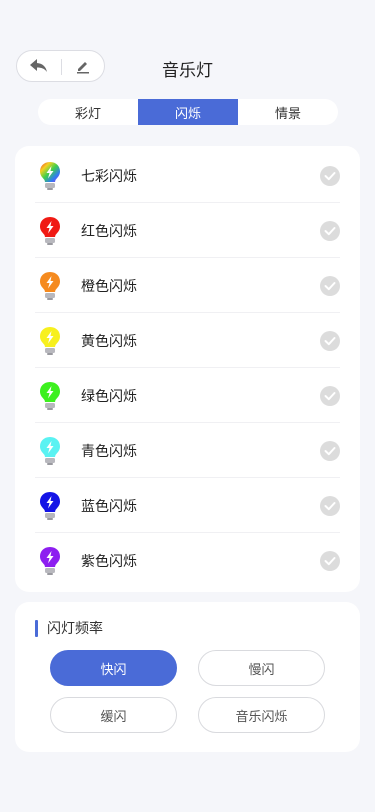 The width and height of the screenshot is (375, 812). Describe the element at coordinates (50, 506) in the screenshot. I see `blue-bulb-icon` at that location.